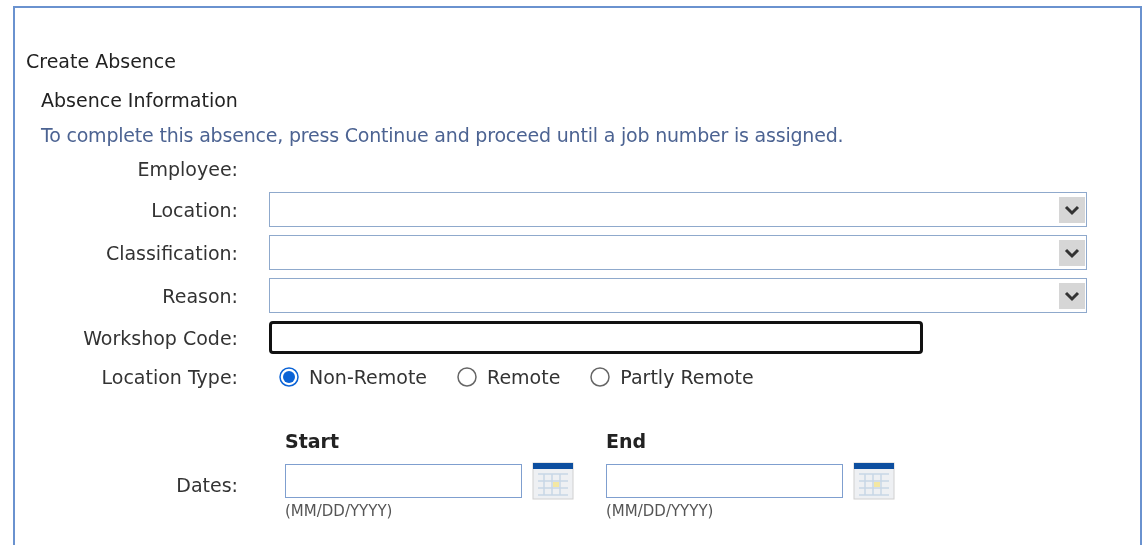 This screenshot has height=545, width=1148. Describe the element at coordinates (596, 337) in the screenshot. I see `input-field` at that location.